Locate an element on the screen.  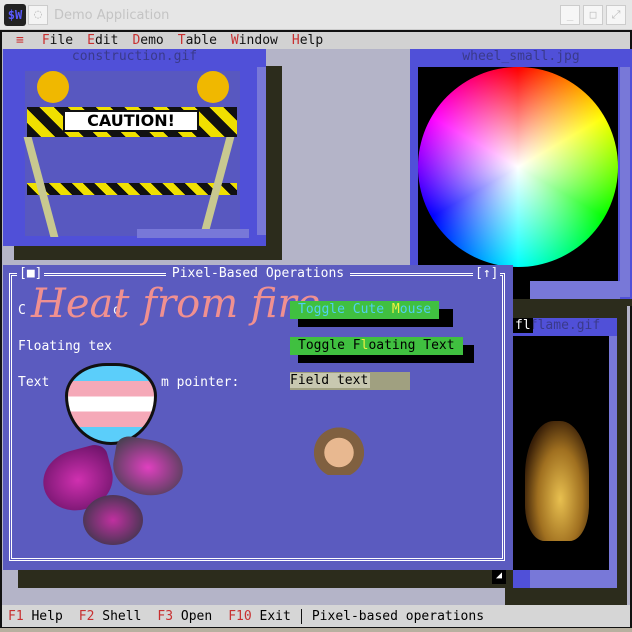
status-message: Pixel-based operations is located at coordinates (392, 616).